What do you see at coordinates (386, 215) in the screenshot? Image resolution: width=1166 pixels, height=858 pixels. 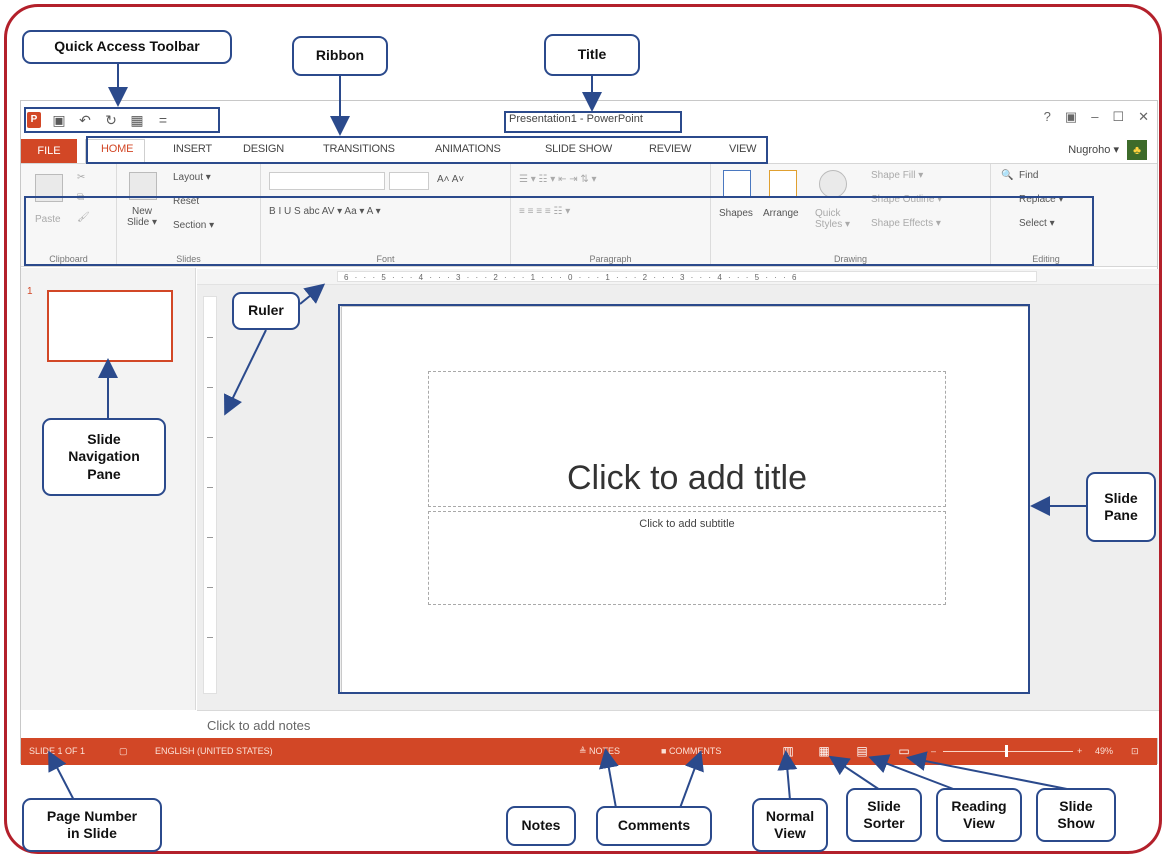 I see `font-group: A˄ A˅ B I U S abc AV ▾ Aa ▾ A ▾ Font` at bounding box center [386, 215].